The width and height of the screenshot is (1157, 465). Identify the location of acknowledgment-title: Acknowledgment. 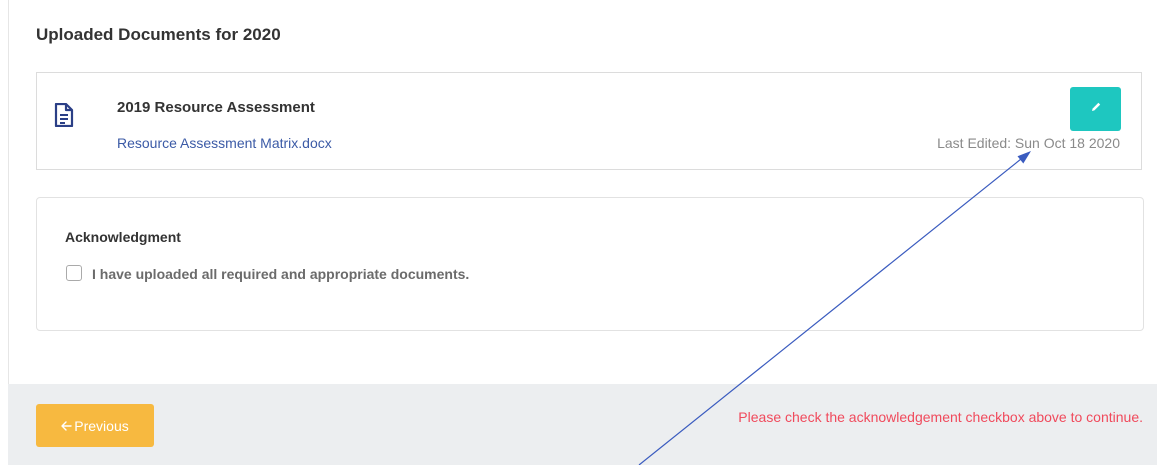
(123, 237).